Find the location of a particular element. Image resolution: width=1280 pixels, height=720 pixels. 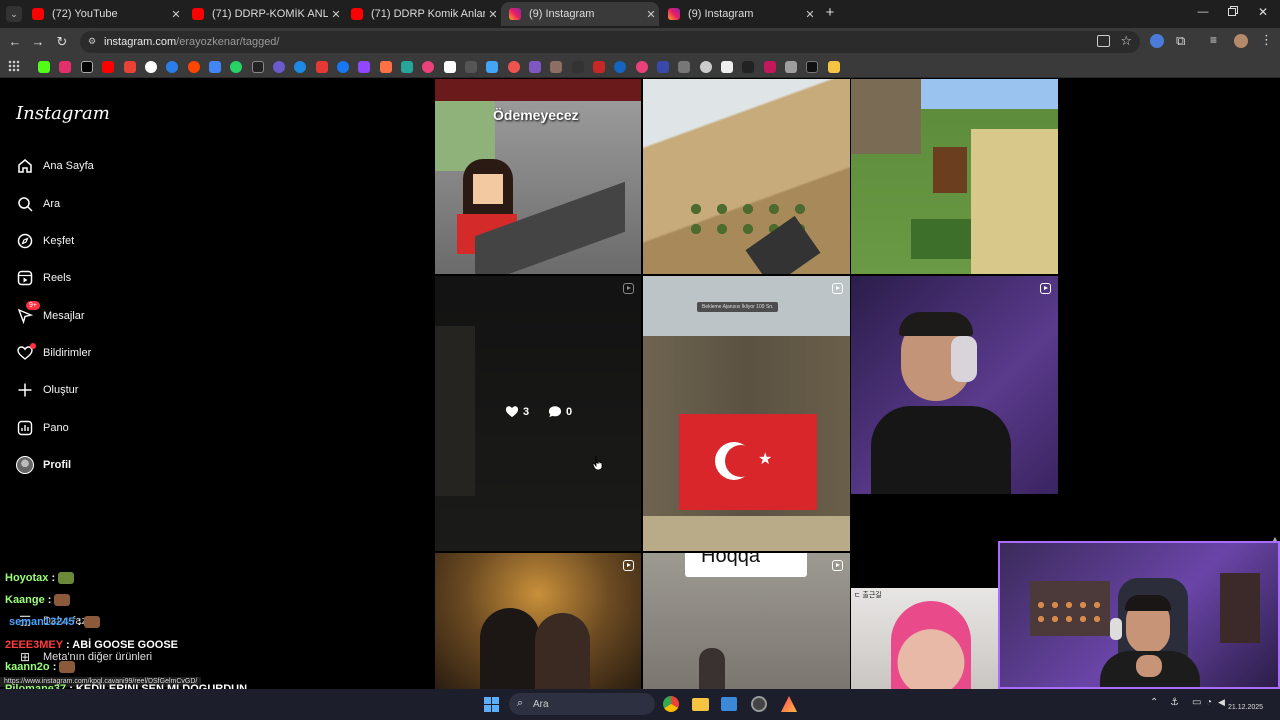

site-info-icon: ⚙ is located at coordinates (93, 41).